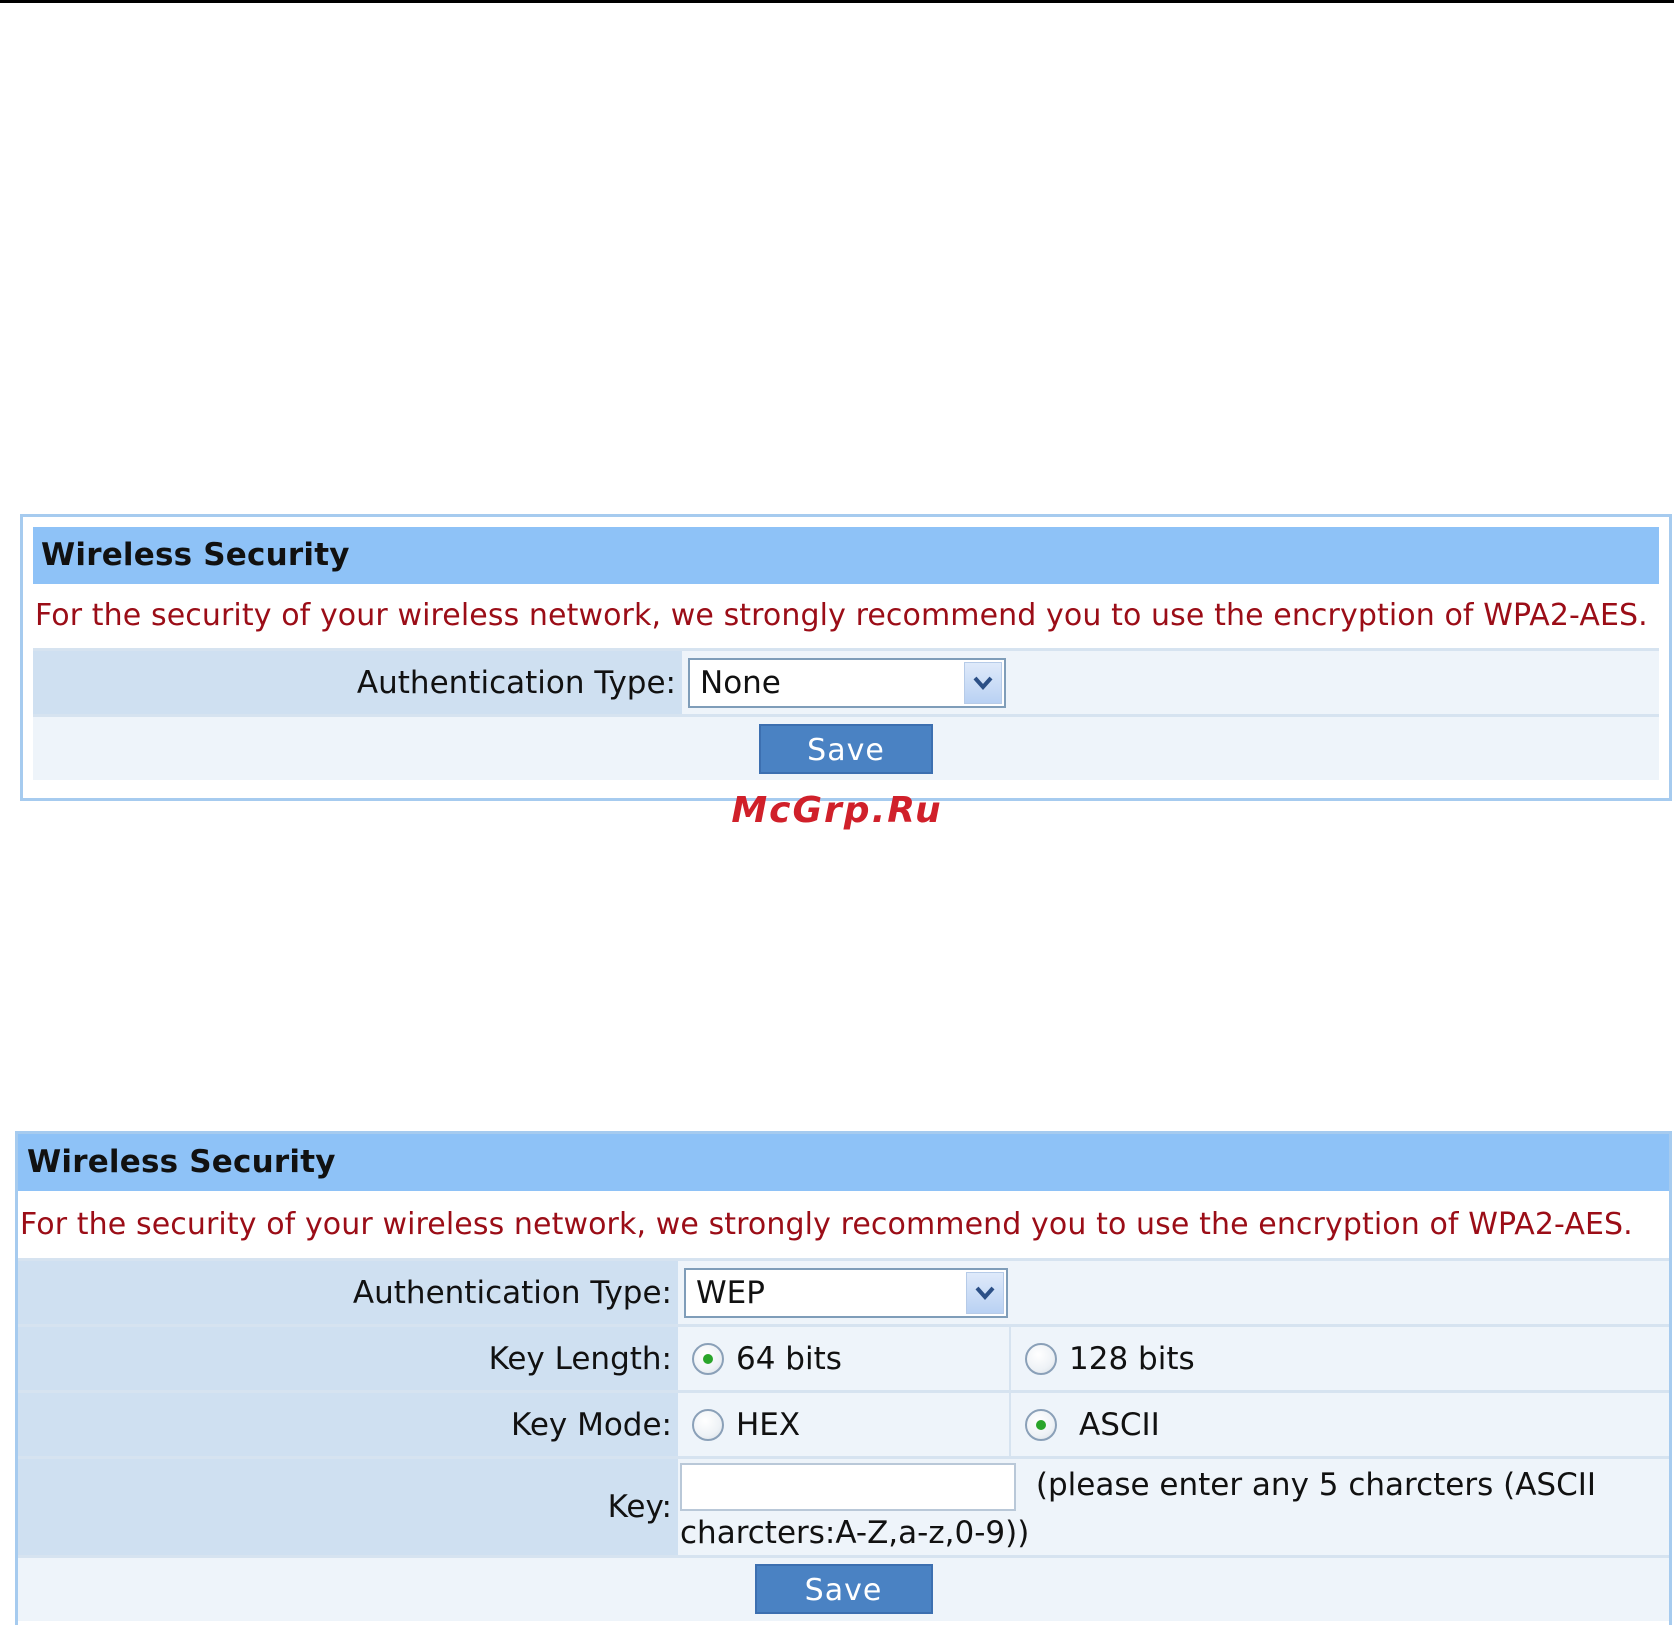 Image resolution: width=1674 pixels, height=1625 pixels. What do you see at coordinates (1316, 1485) in the screenshot?
I see `key-hint-line-1: (please enter any 5 charcters (ASCII` at bounding box center [1316, 1485].